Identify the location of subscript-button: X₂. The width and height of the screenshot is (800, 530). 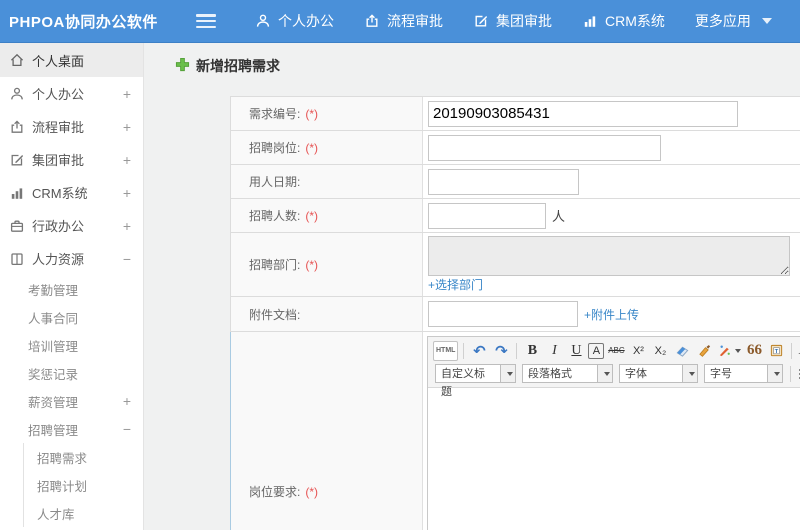
(660, 351).